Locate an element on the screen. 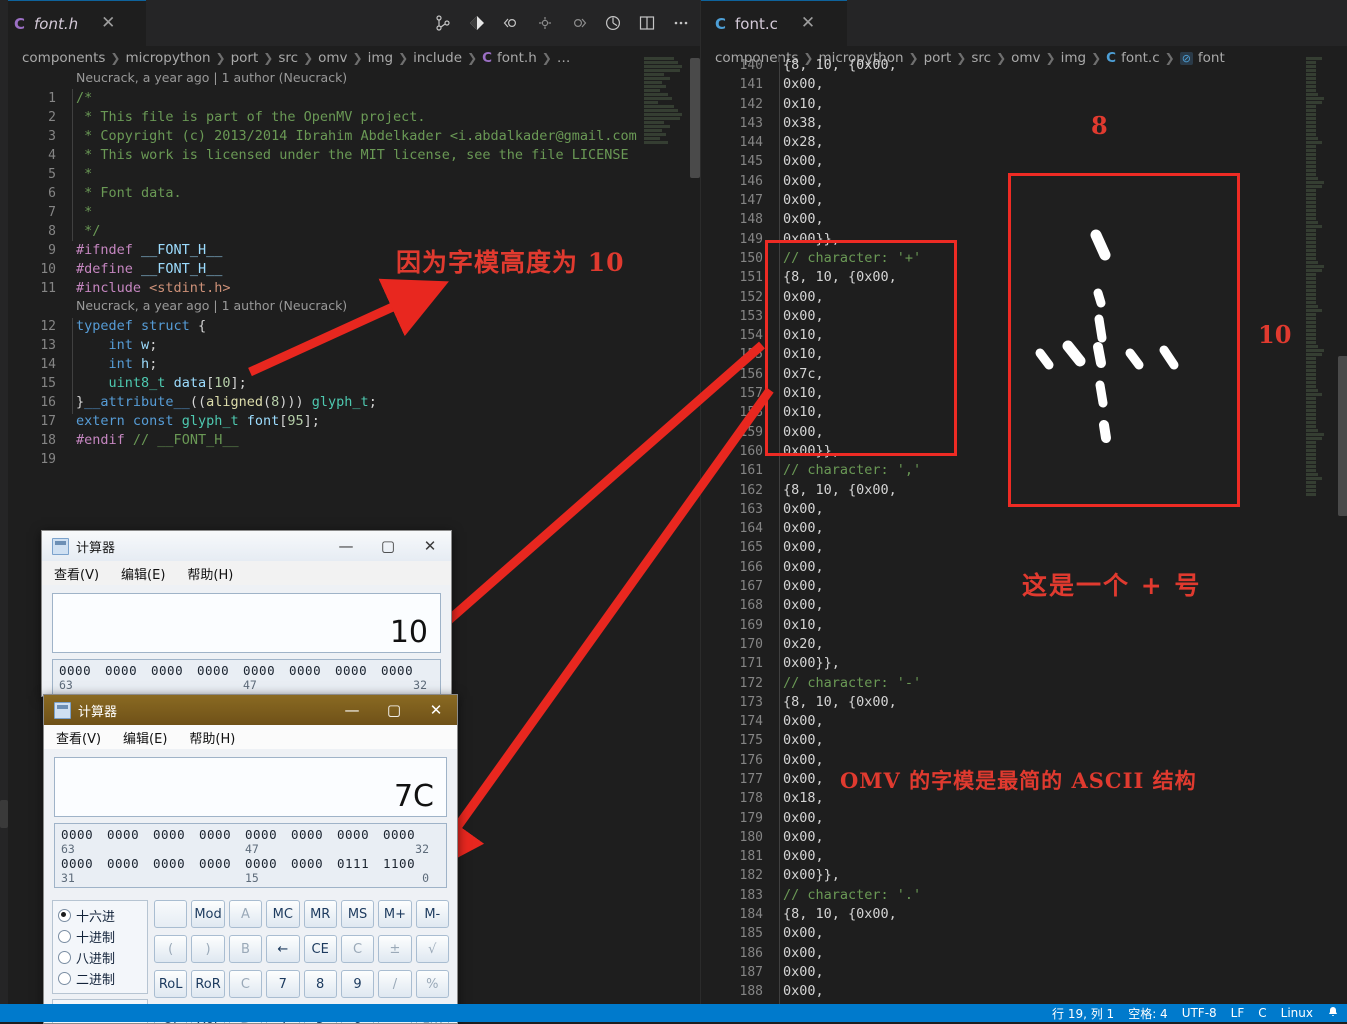 This screenshot has width=1347, height=1024. bit-nibble: 0111 is located at coordinates (360, 863).